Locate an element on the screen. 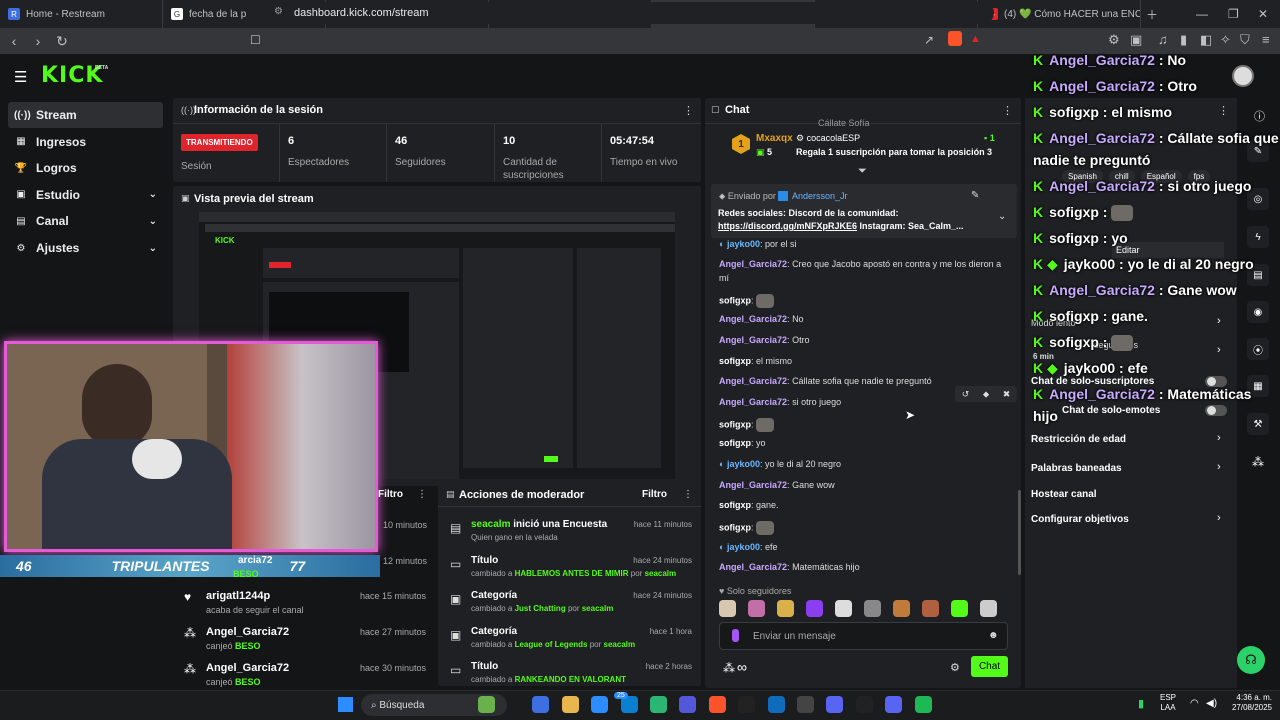  banned-words-label: Palabras baneadas is located at coordinates (1076, 468).